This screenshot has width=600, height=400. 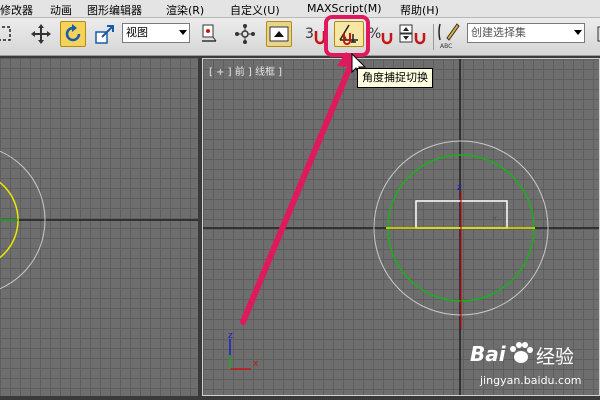 I want to click on select-manipulate-icon, so click(x=245, y=34).